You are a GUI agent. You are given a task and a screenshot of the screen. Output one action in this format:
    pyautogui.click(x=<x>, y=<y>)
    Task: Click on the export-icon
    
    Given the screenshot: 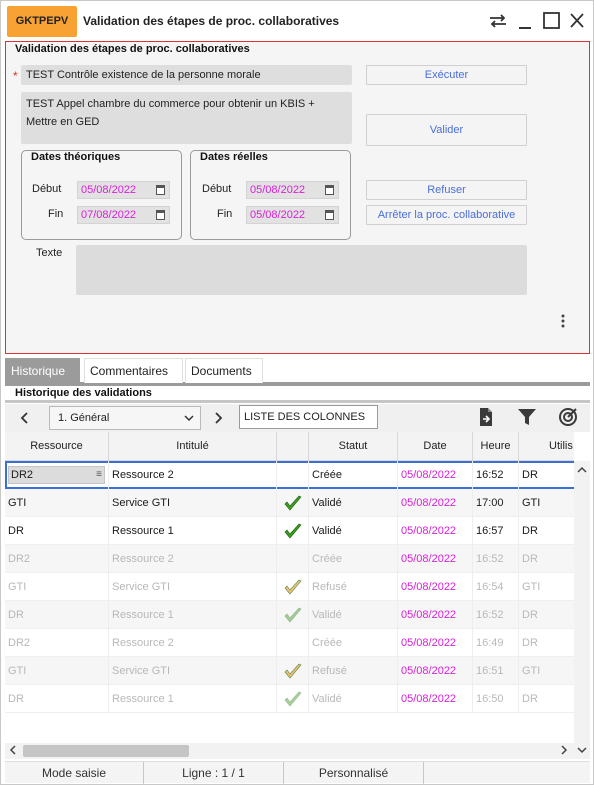 What is the action you would take?
    pyautogui.click(x=486, y=417)
    